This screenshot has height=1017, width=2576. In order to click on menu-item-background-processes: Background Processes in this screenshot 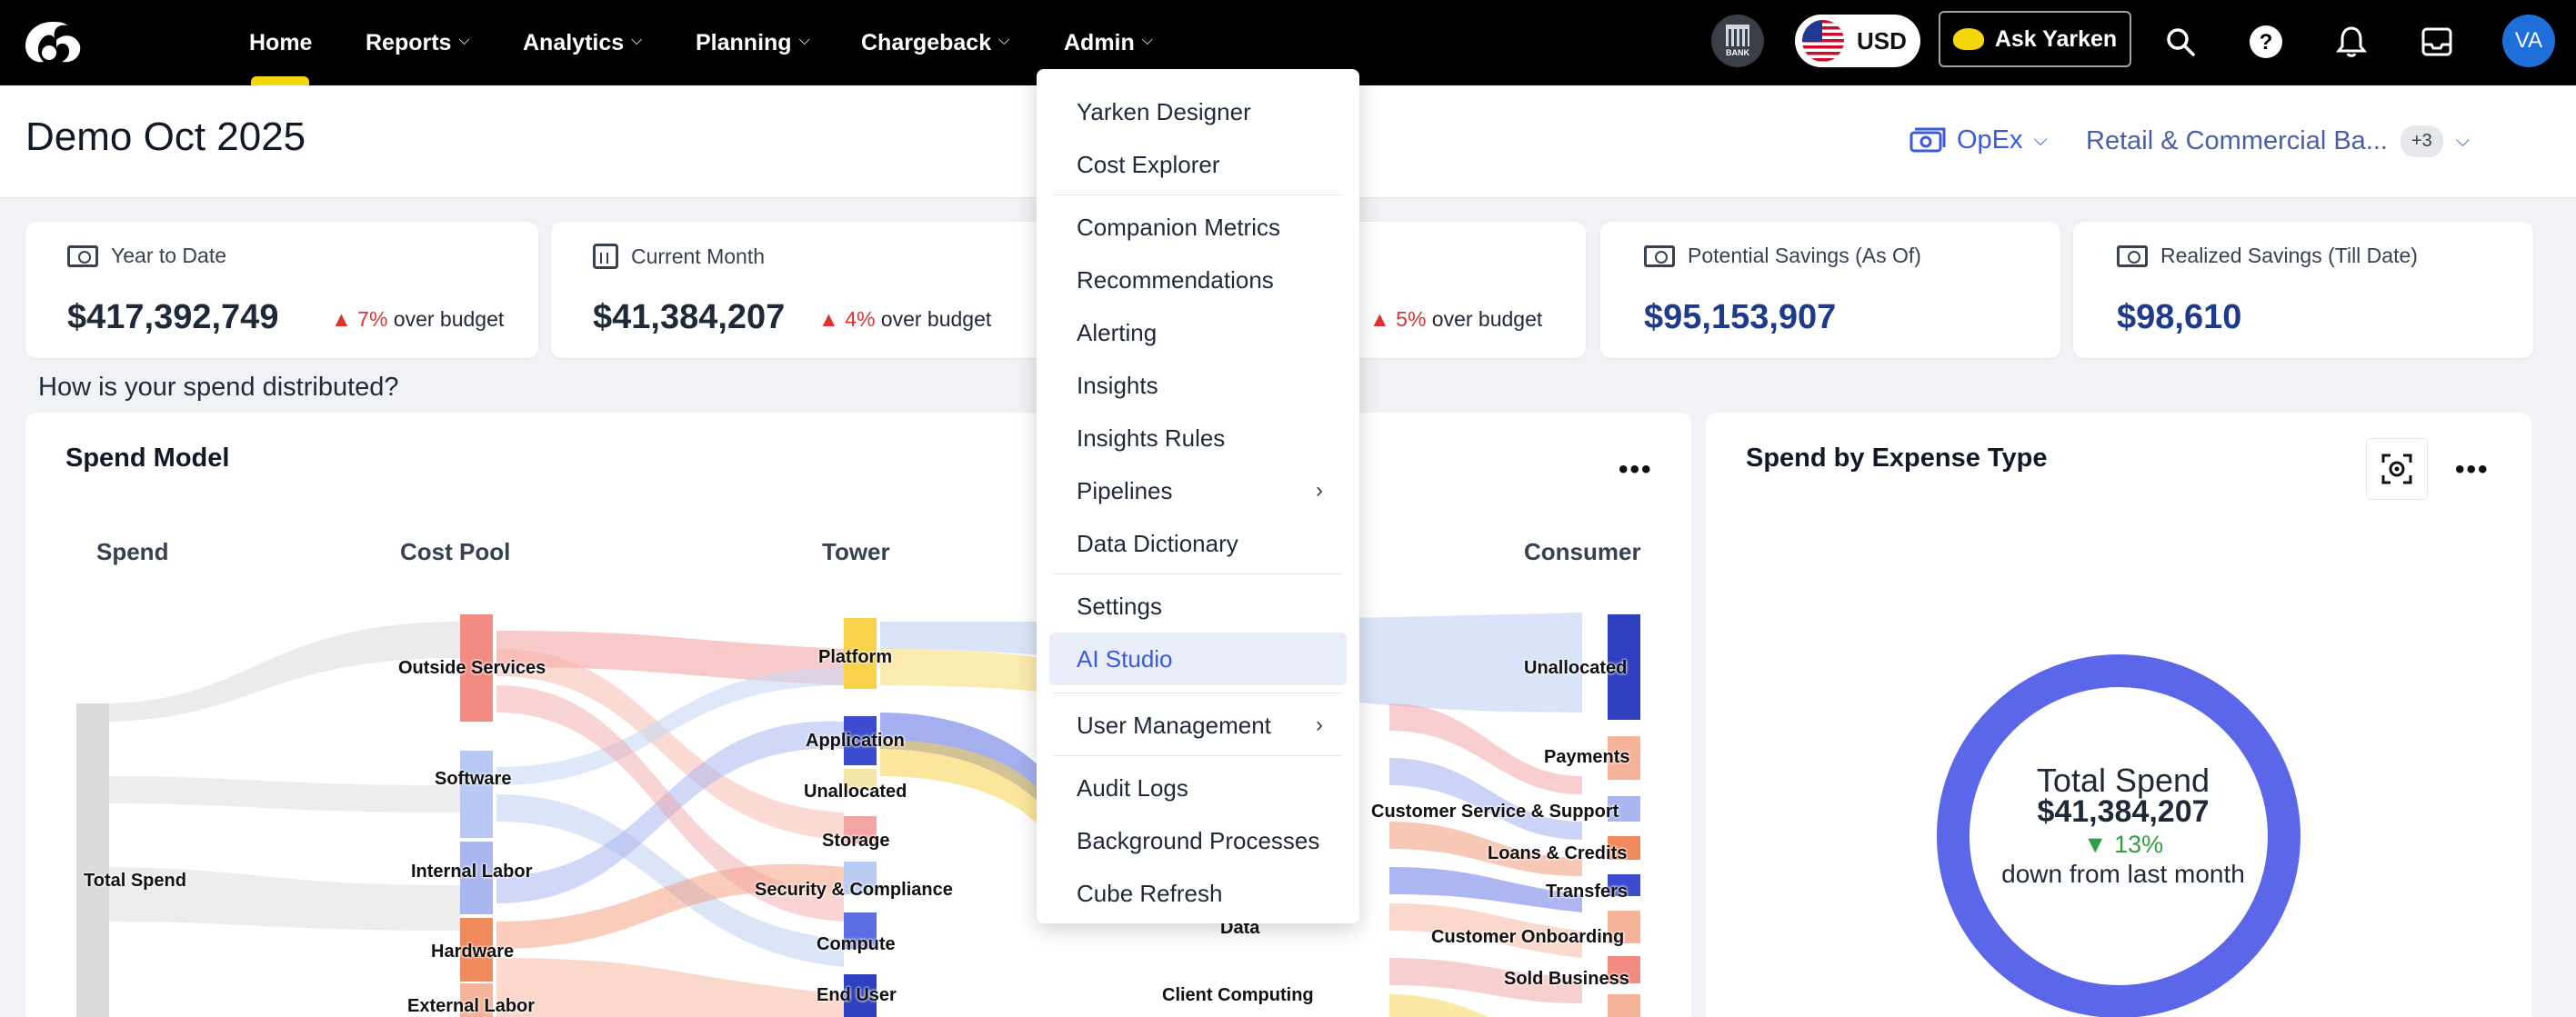, I will do `click(1198, 841)`.